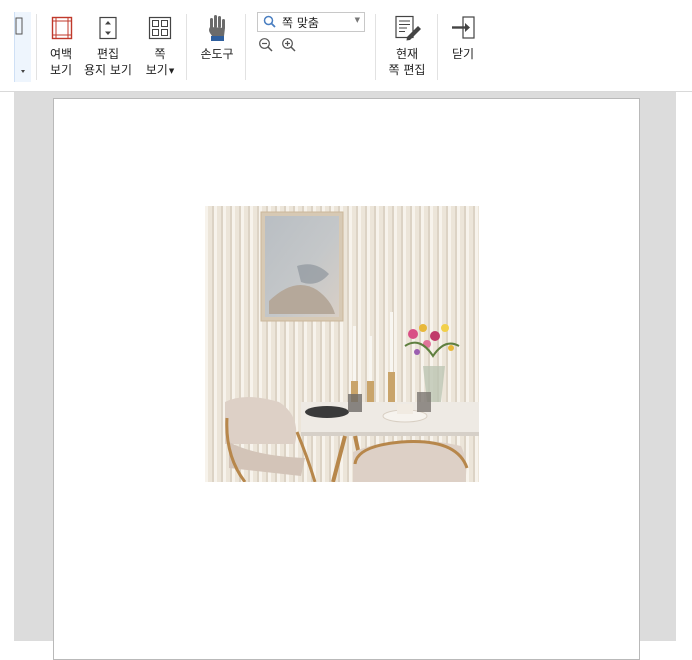 The image size is (692, 660). I want to click on zoom-in-icon, so click(289, 45).